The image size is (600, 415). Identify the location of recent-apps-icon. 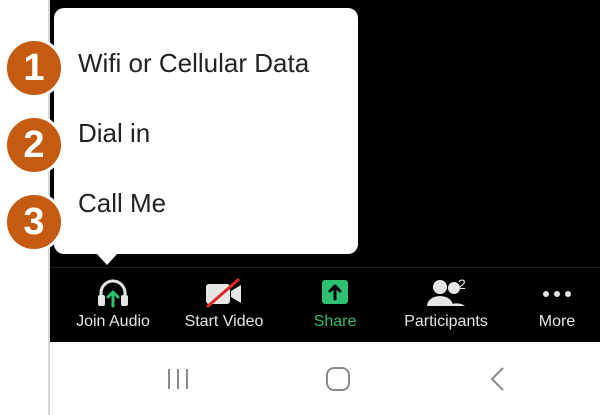
(178, 379).